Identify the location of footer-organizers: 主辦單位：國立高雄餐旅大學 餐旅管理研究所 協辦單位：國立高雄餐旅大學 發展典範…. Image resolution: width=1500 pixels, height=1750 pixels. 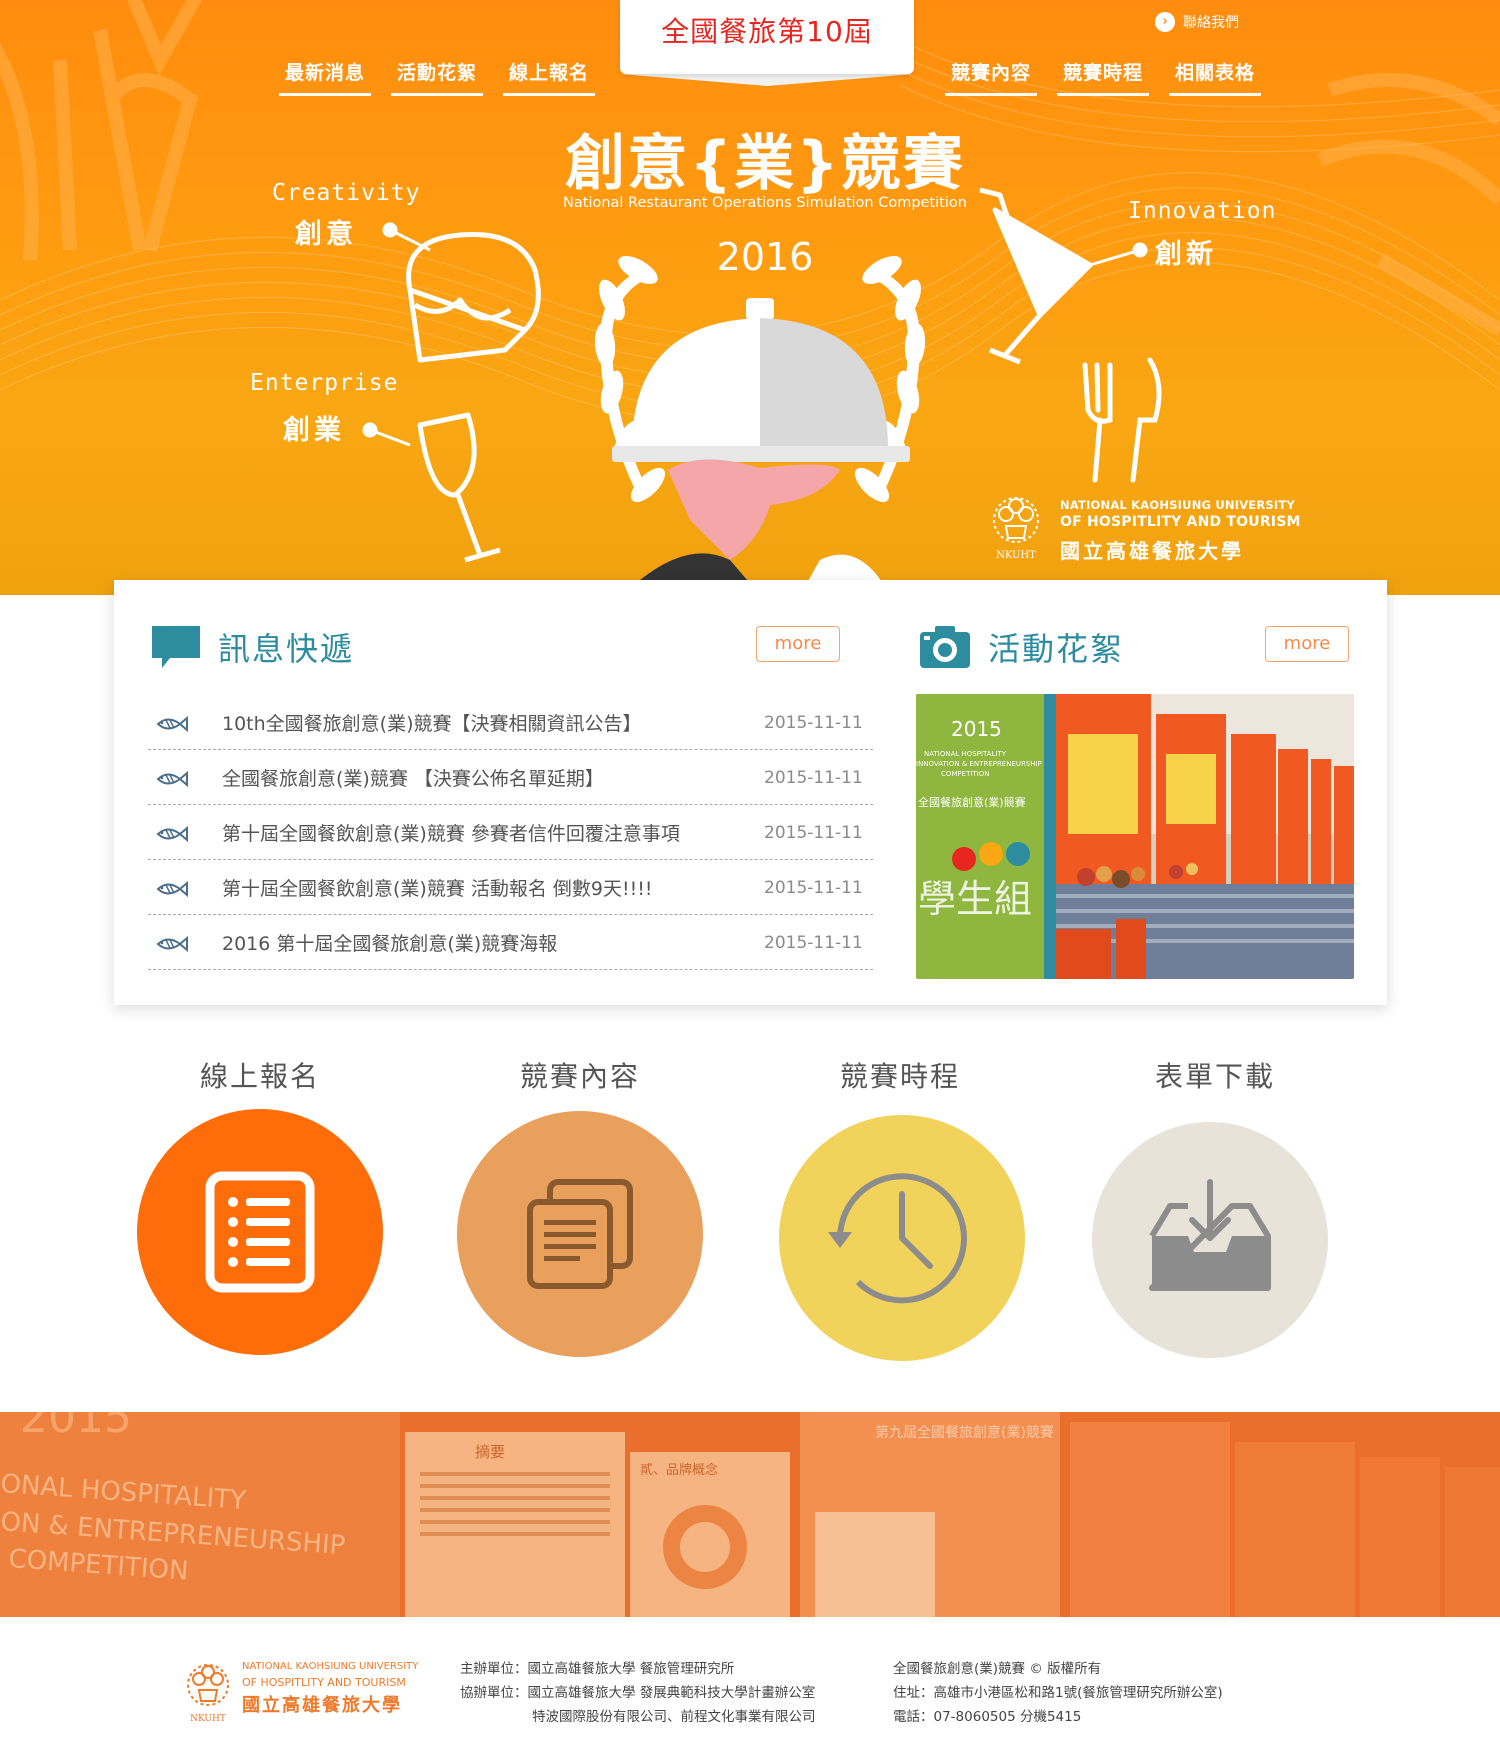
(638, 1693).